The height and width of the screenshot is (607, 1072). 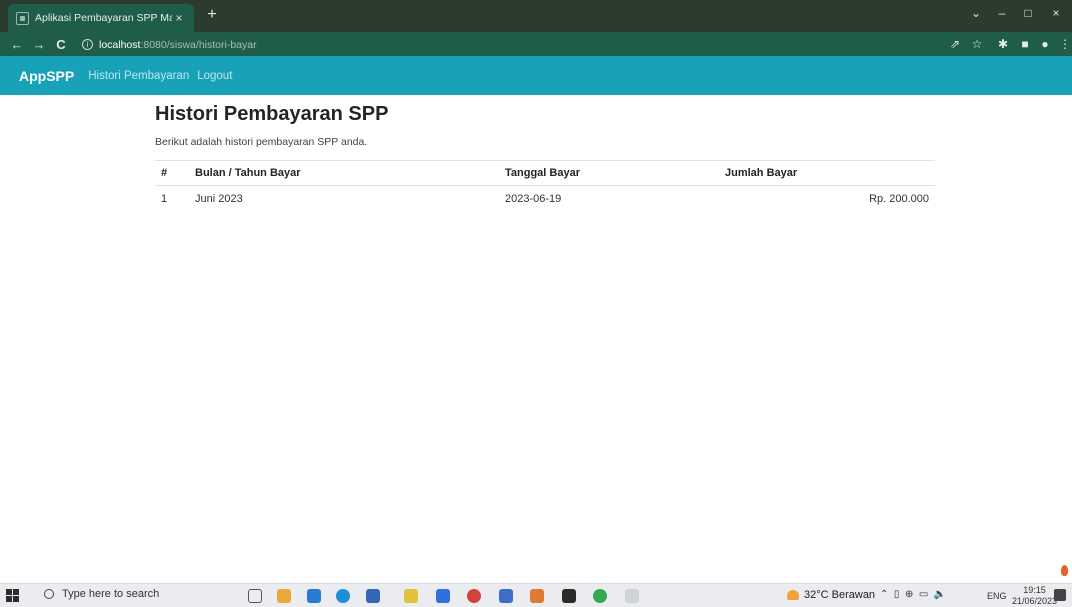 What do you see at coordinates (284, 596) in the screenshot?
I see `file-explorer-icon` at bounding box center [284, 596].